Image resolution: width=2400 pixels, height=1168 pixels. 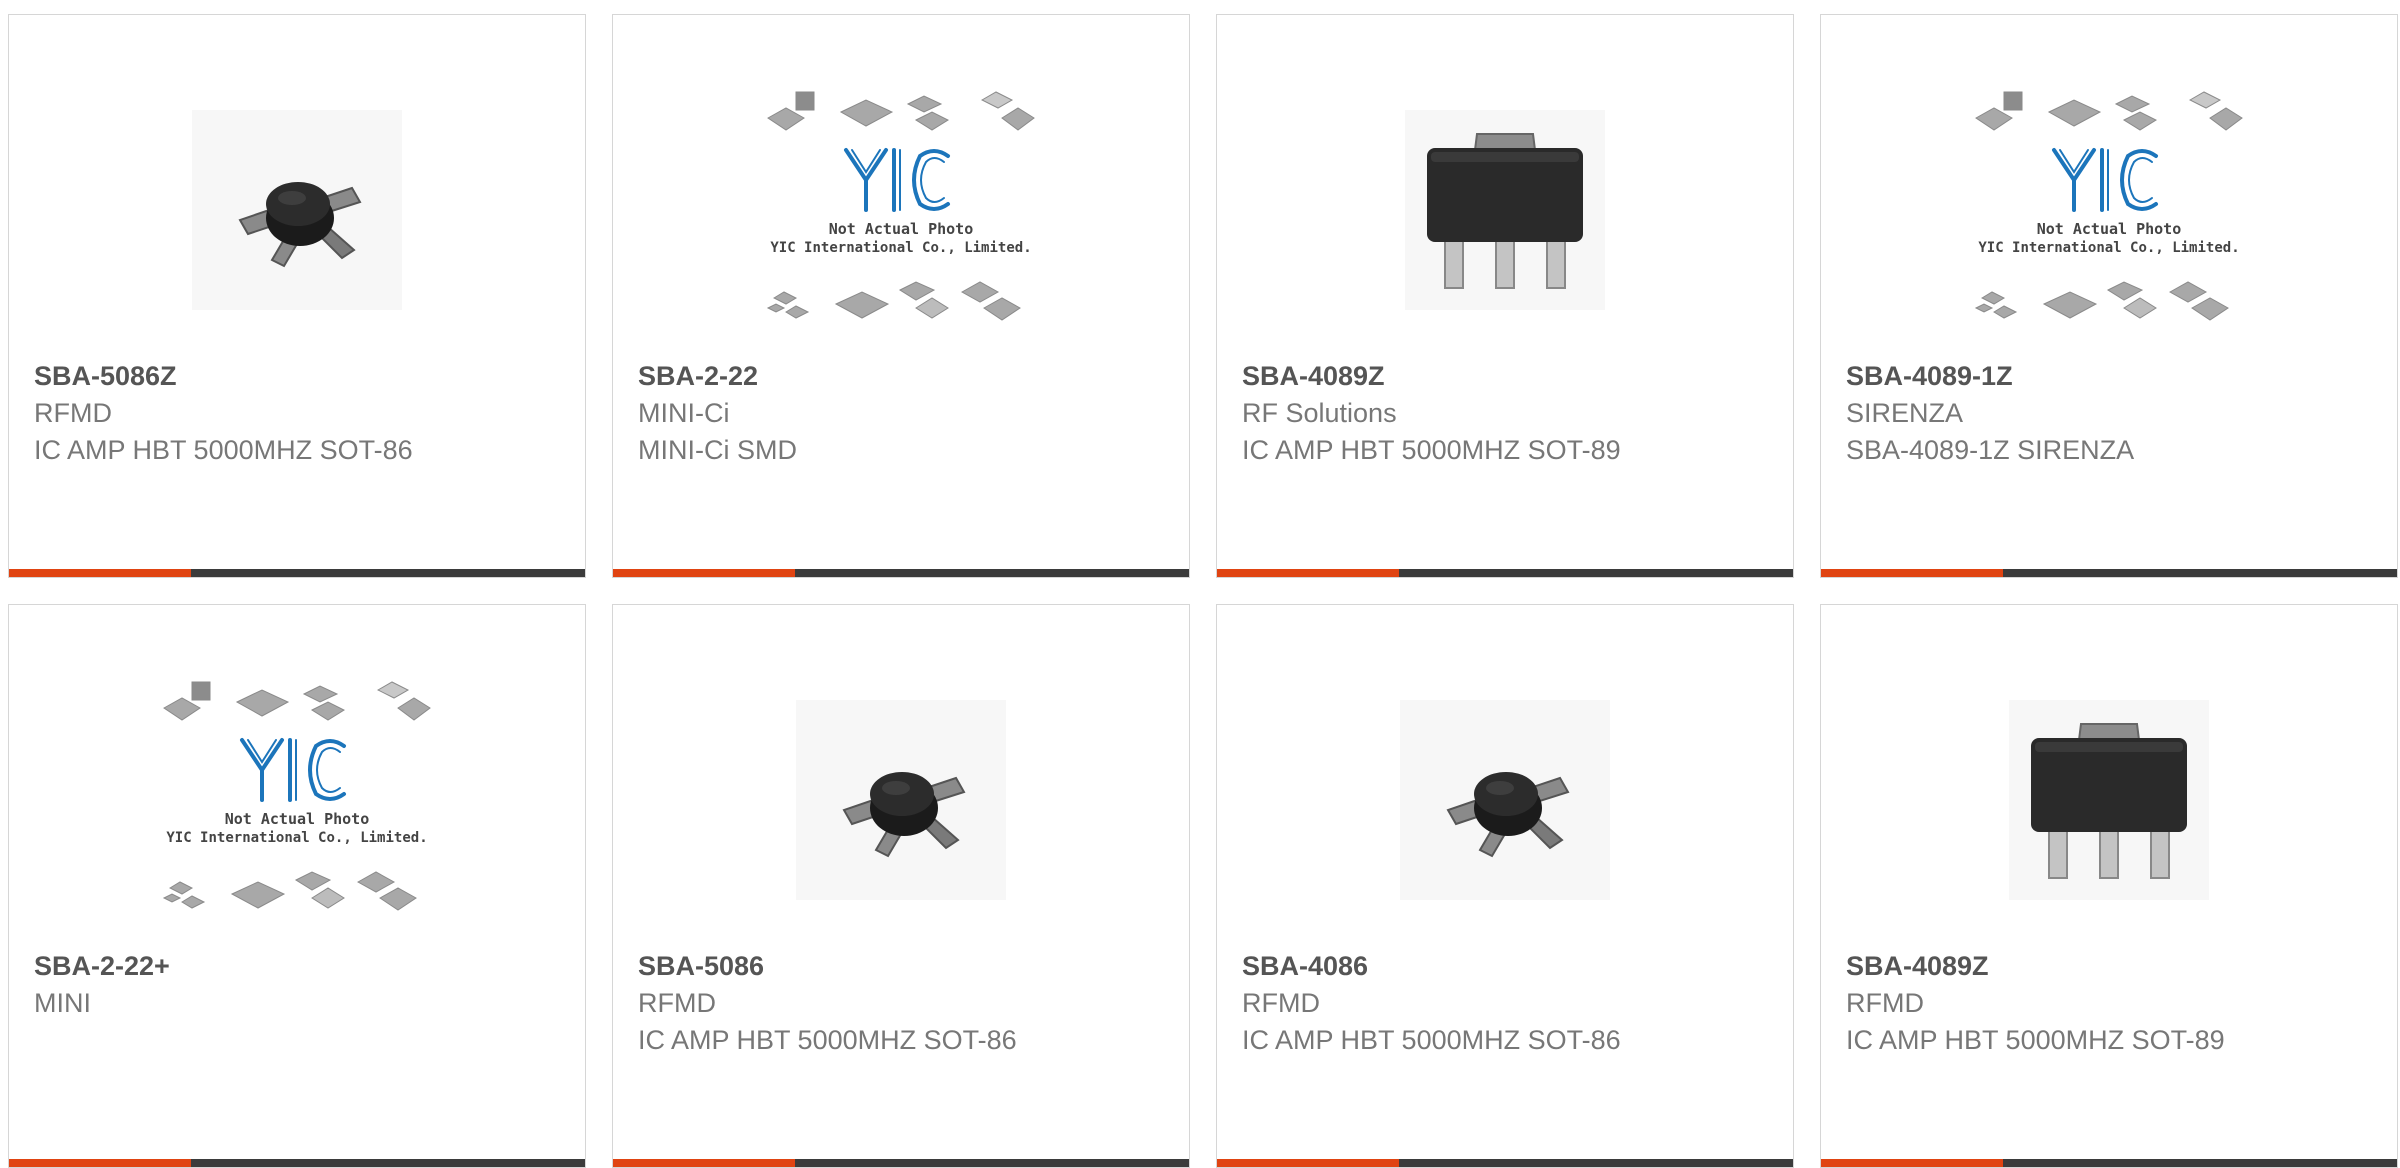 I want to click on product-card: SBA-5086 RFMD IC AMP HBT 5000MHZ SOT-86, so click(x=901, y=886).